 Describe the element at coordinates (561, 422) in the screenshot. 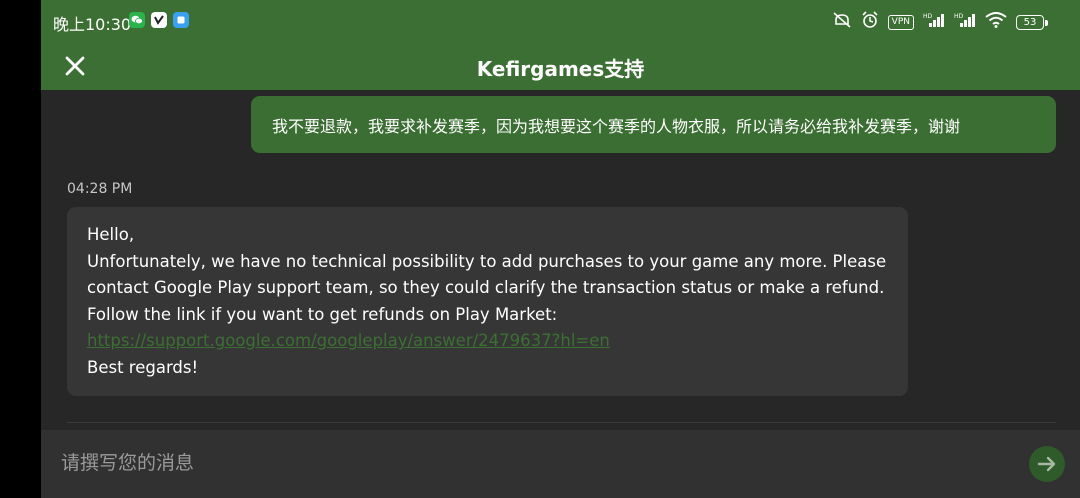

I see `divider` at that location.